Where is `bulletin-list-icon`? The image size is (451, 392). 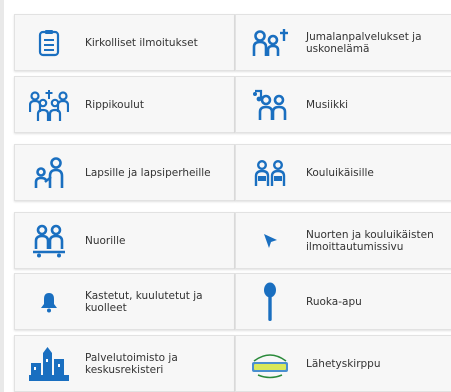 bulletin-list-icon is located at coordinates (49, 43).